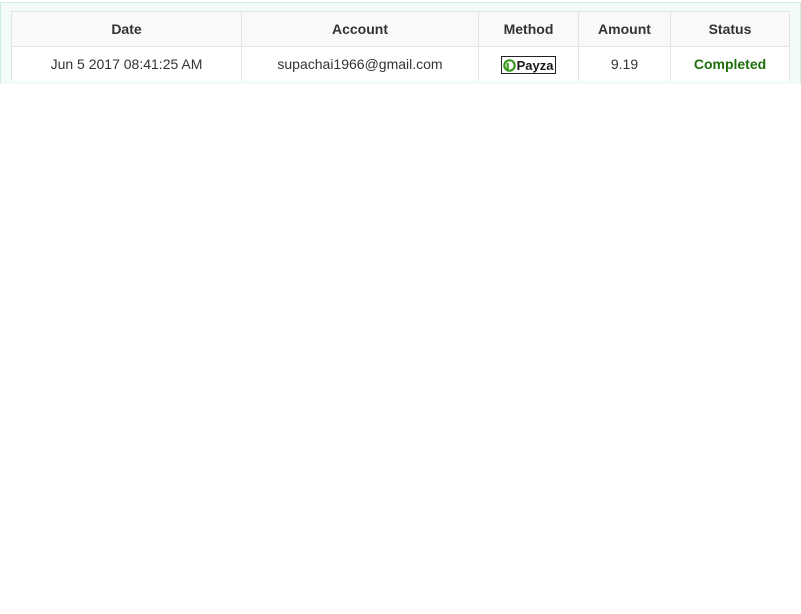 This screenshot has height=614, width=801. I want to click on column-header-account: Account, so click(360, 29).